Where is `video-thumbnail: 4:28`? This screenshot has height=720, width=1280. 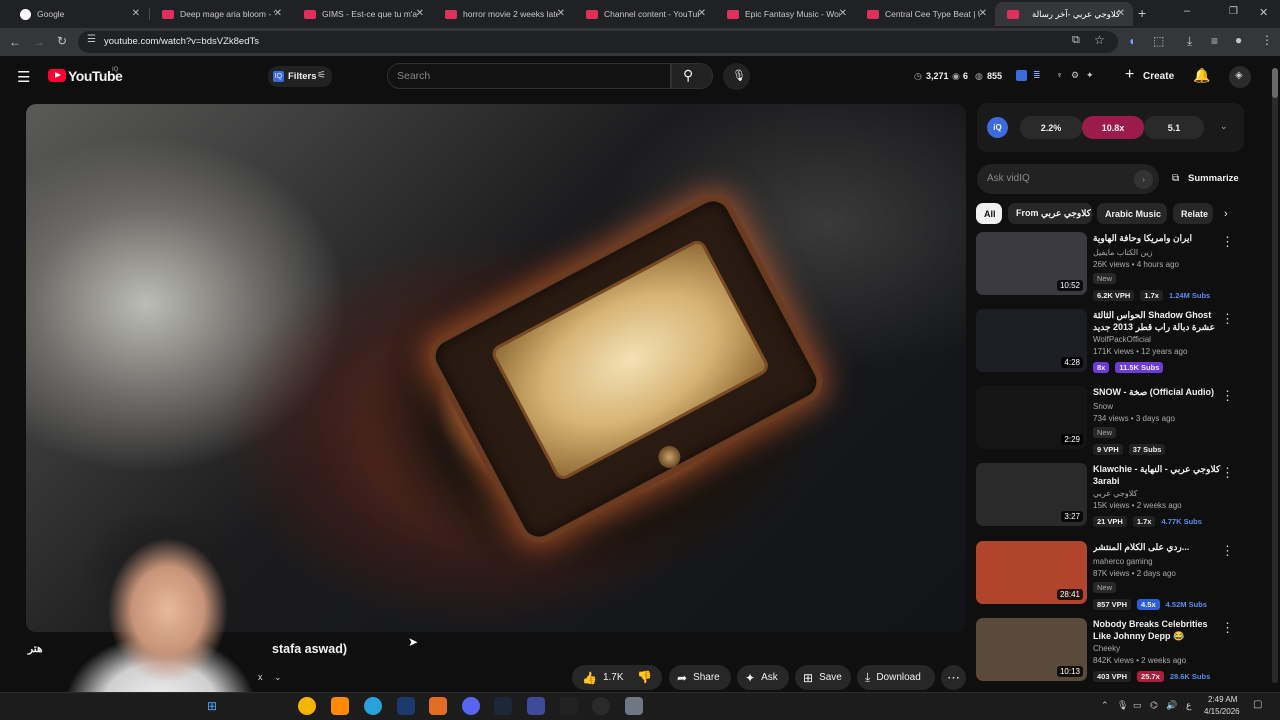 video-thumbnail: 4:28 is located at coordinates (1031, 340).